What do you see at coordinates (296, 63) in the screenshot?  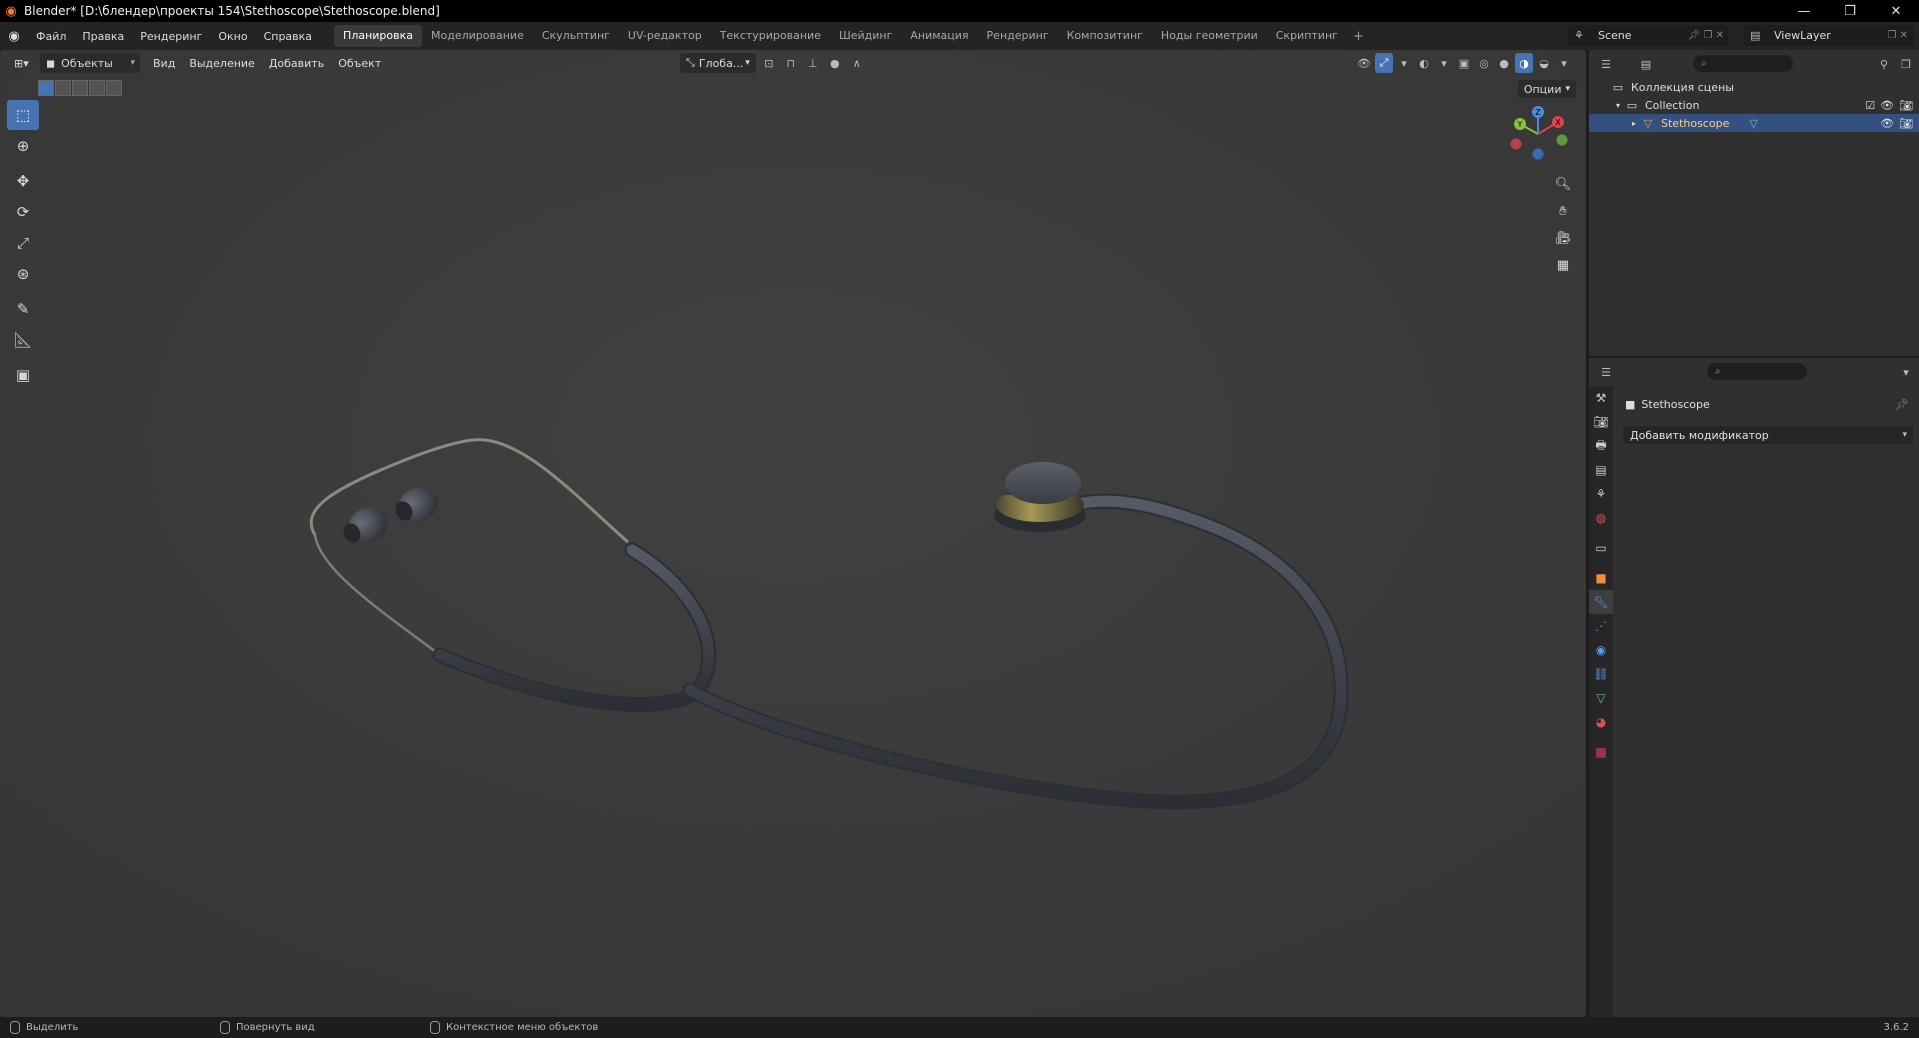 I see `menu-add: Добавить` at bounding box center [296, 63].